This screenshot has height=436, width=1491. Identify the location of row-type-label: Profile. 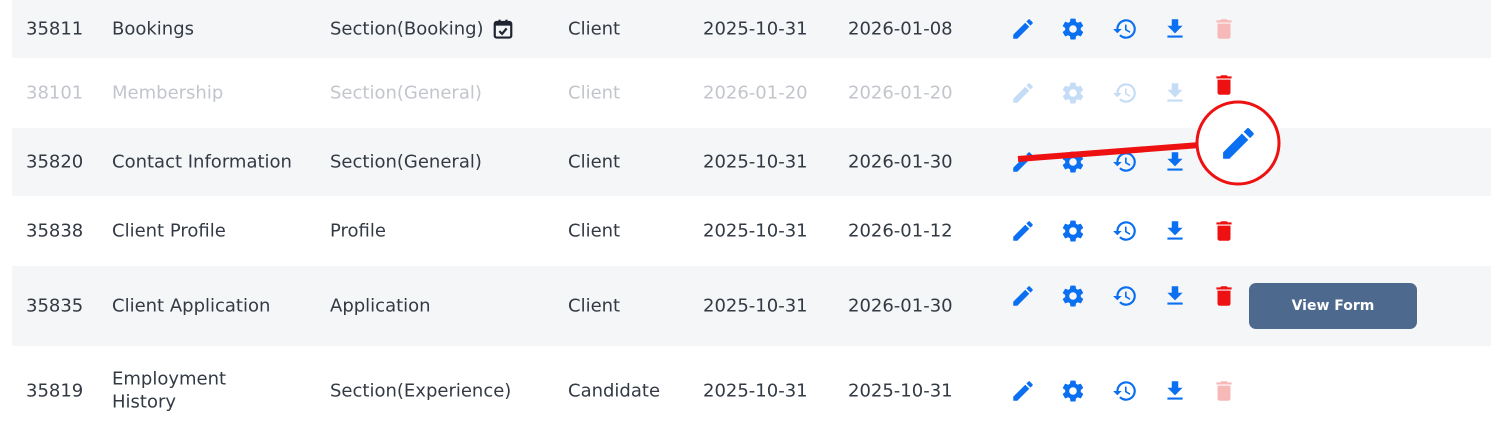
(358, 231).